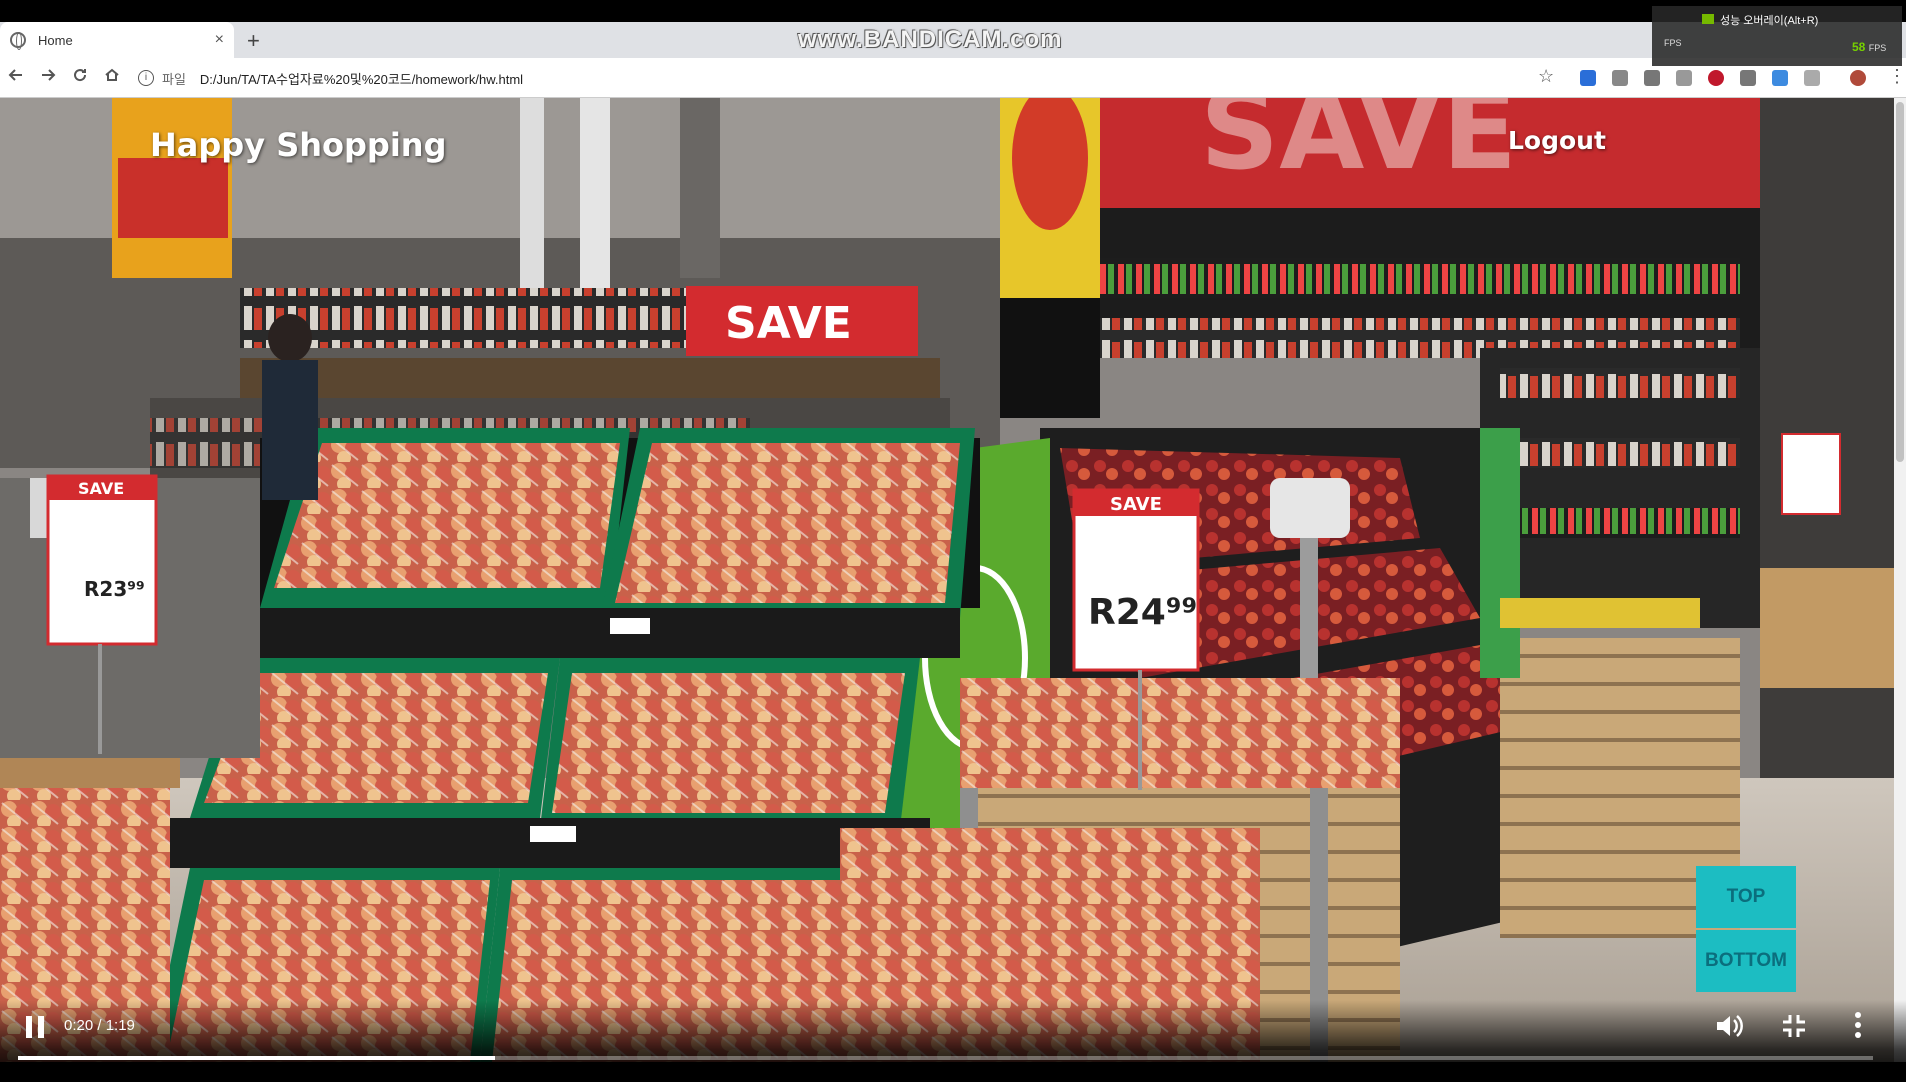 The width and height of the screenshot is (1906, 1082). I want to click on scroll-bottom-button: BOTTOM, so click(1746, 961).